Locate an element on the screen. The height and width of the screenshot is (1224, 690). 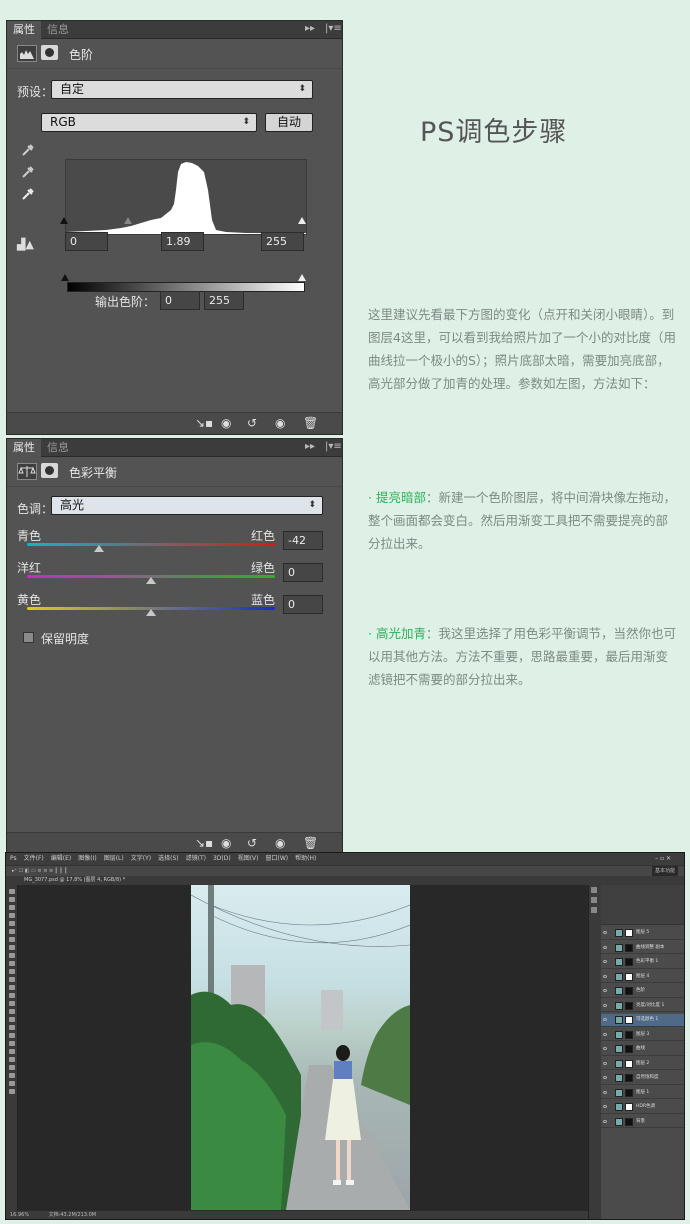
properties-icon is located at coordinates (594, 900).